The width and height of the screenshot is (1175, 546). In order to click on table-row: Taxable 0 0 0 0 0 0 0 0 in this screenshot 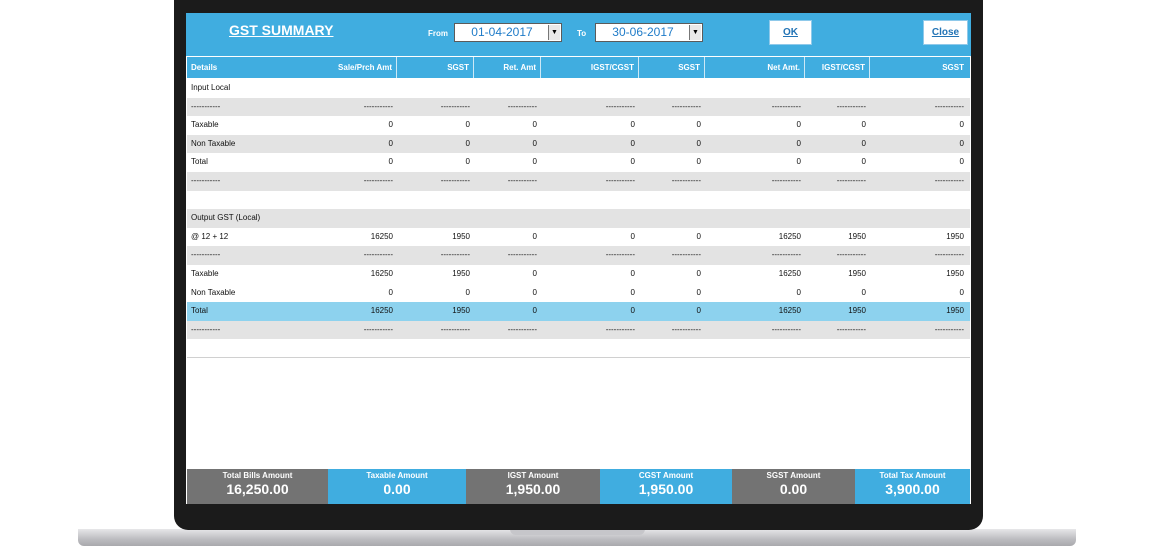, I will do `click(578, 125)`.